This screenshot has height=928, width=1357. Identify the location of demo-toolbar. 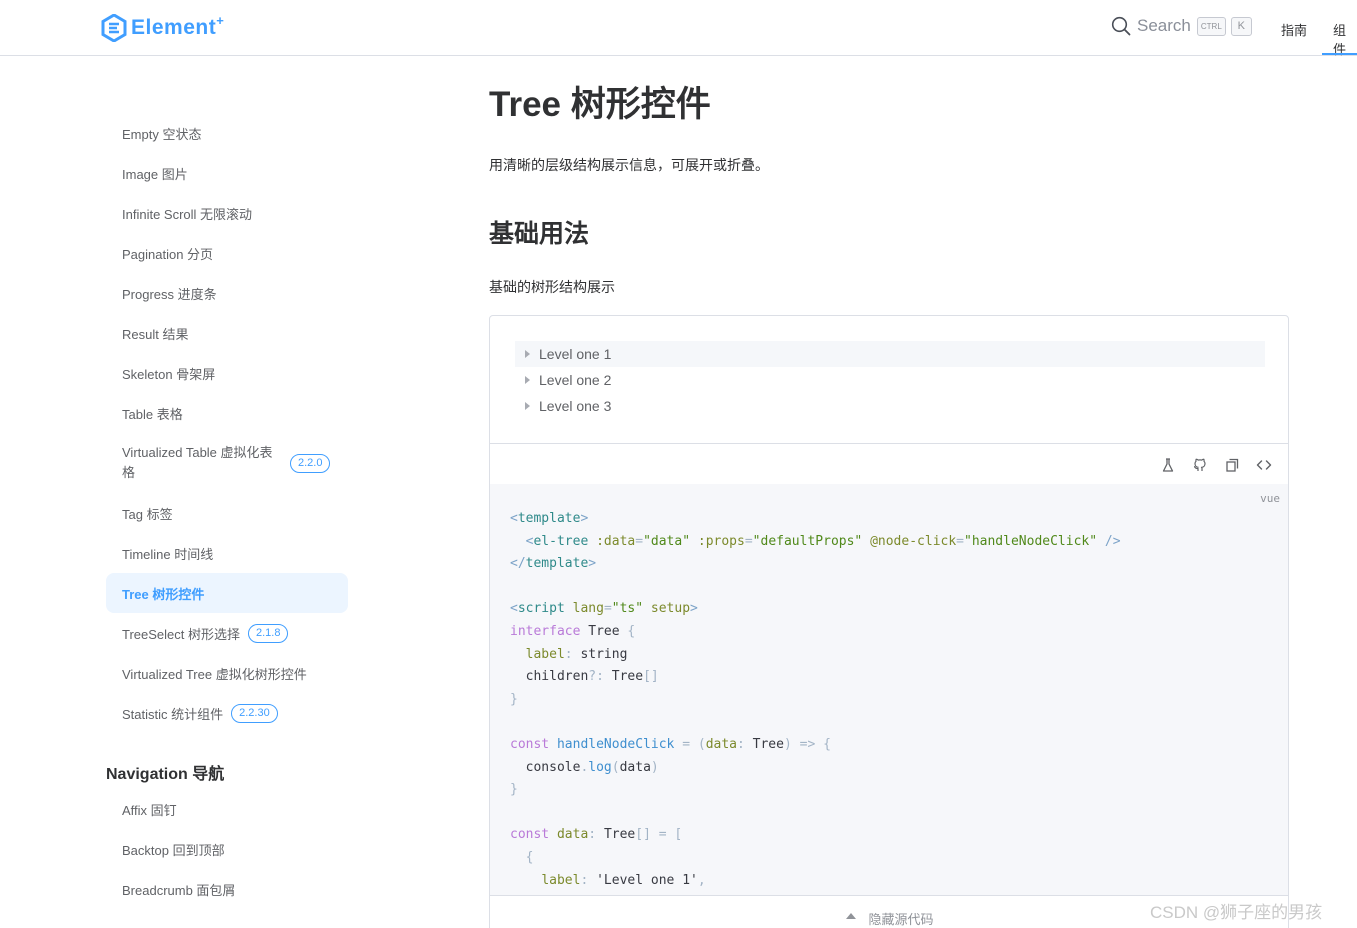
(889, 463).